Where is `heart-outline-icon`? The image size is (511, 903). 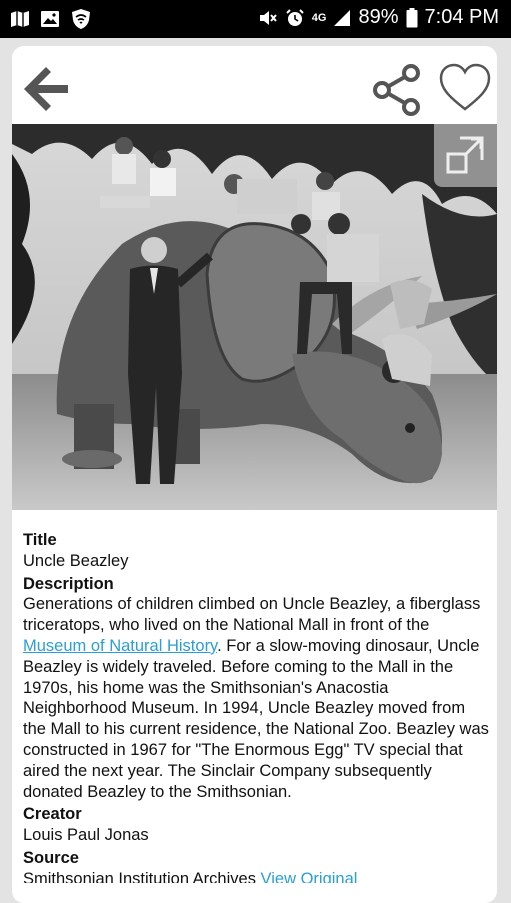 heart-outline-icon is located at coordinates (465, 87).